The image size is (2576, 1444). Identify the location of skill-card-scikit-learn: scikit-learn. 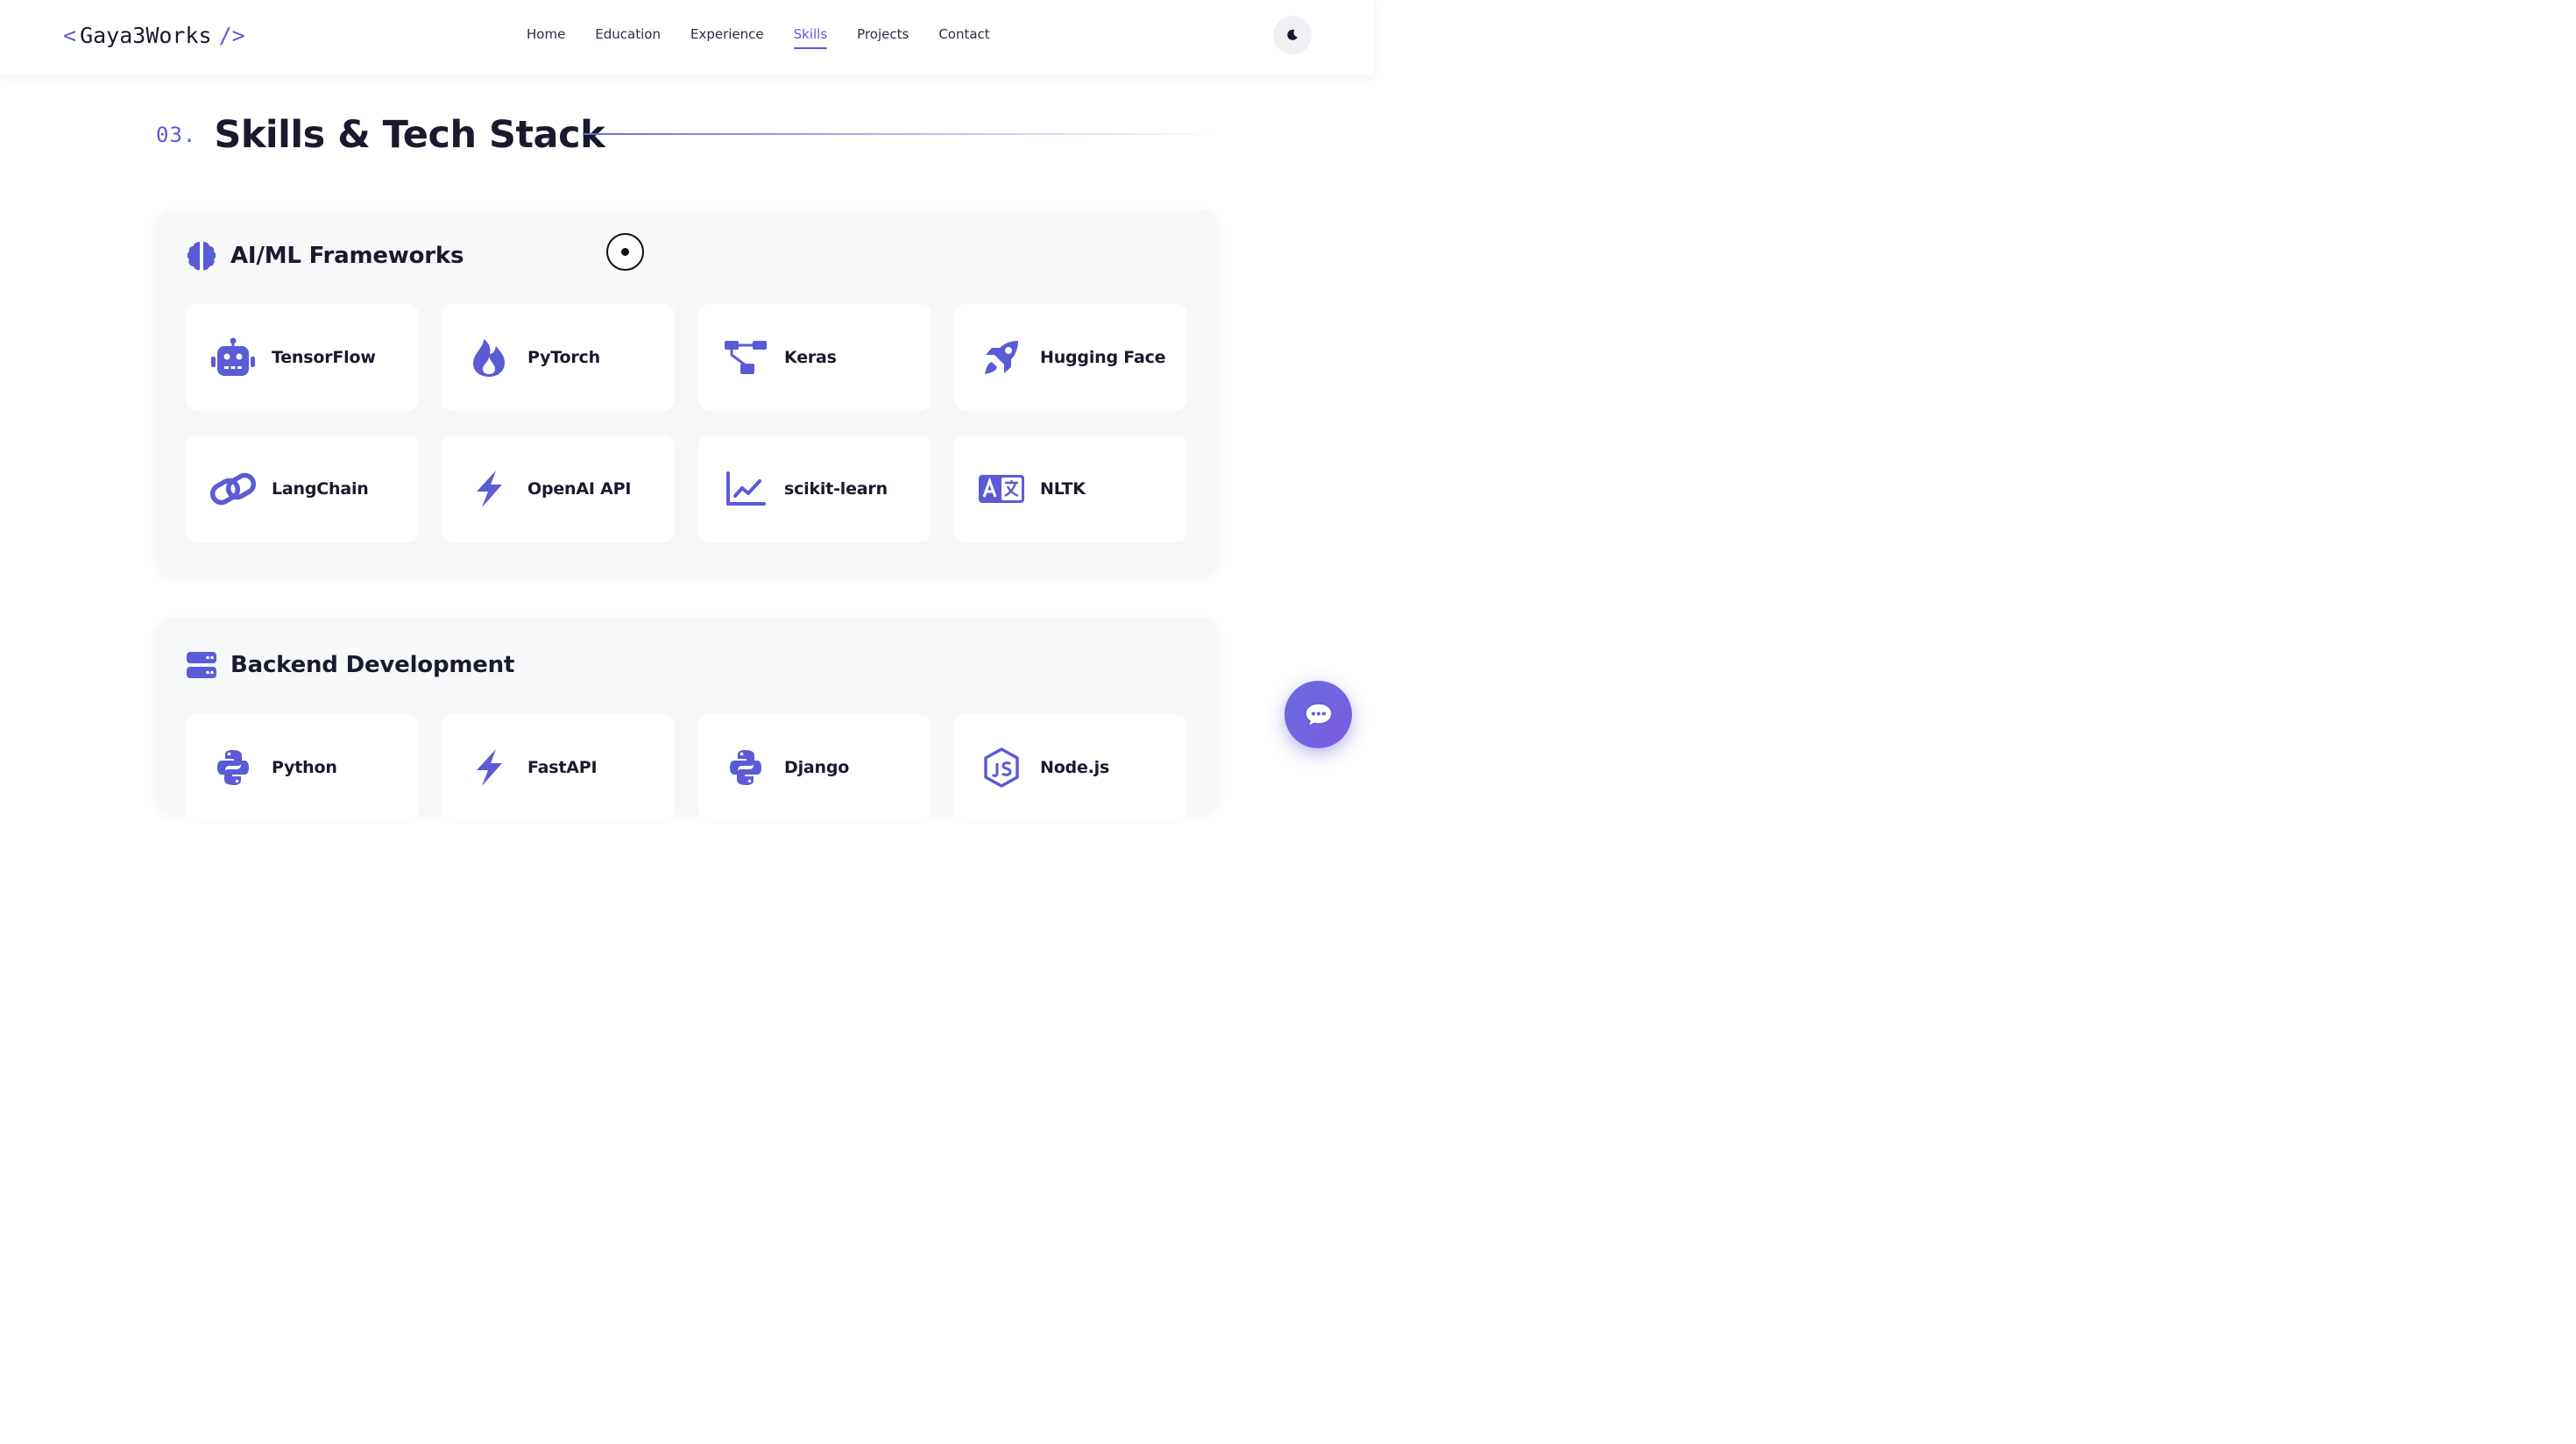
(814, 488).